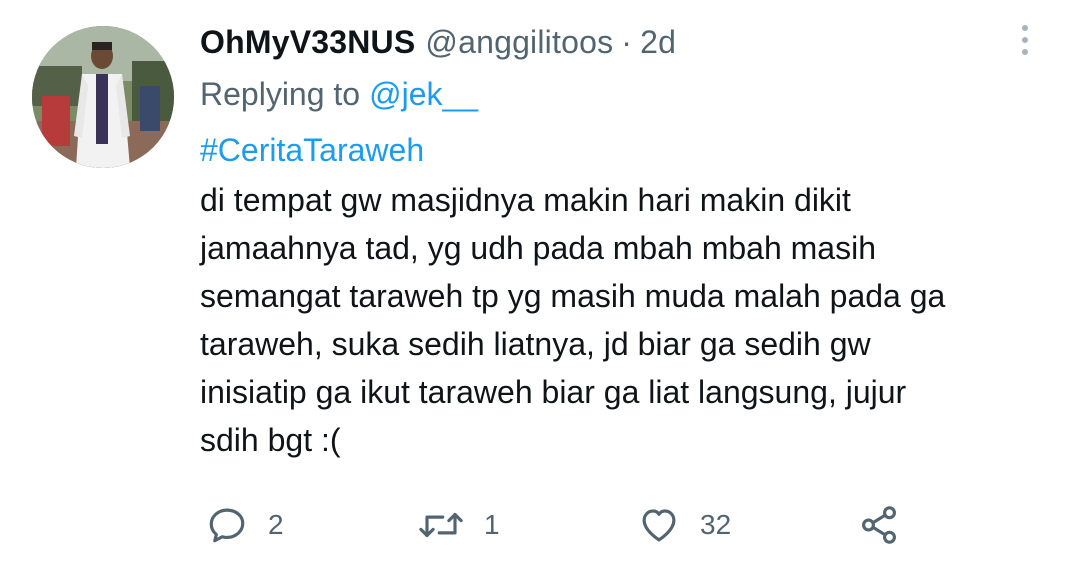 The height and width of the screenshot is (575, 1080). I want to click on display-name: OhMyV33NUS, so click(307, 42).